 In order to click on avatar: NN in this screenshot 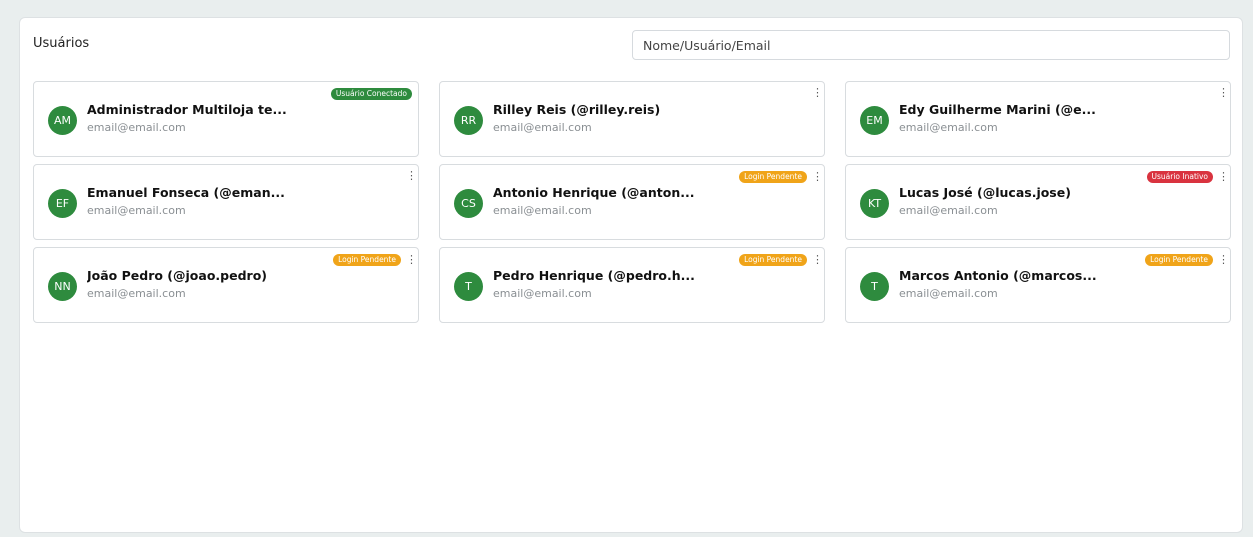, I will do `click(62, 286)`.